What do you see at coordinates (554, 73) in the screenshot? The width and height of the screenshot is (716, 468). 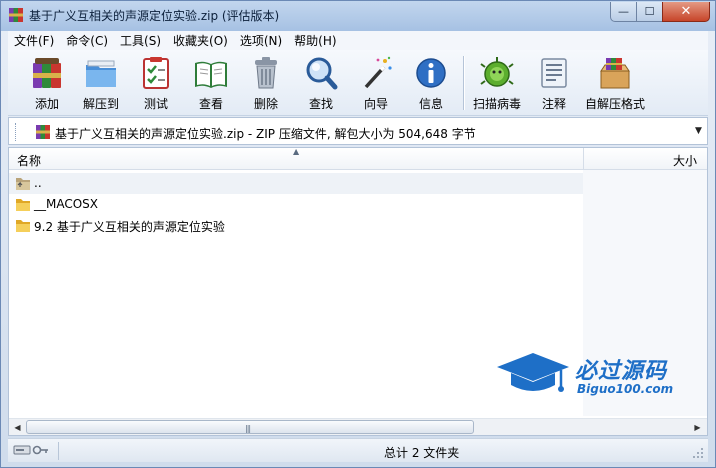 I see `comment-icon` at bounding box center [554, 73].